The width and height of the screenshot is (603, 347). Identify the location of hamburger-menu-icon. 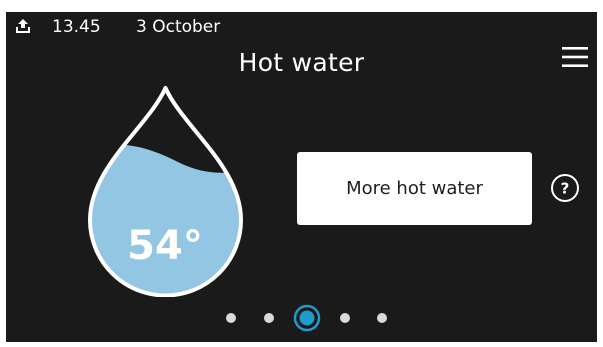
(575, 57).